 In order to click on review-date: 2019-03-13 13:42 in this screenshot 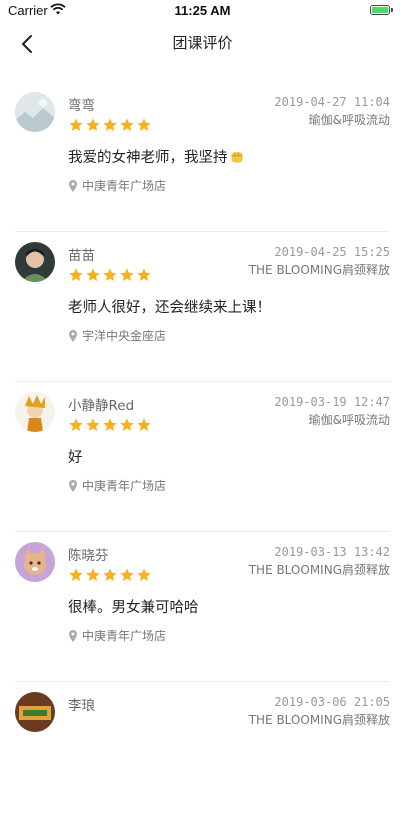, I will do `click(332, 552)`.